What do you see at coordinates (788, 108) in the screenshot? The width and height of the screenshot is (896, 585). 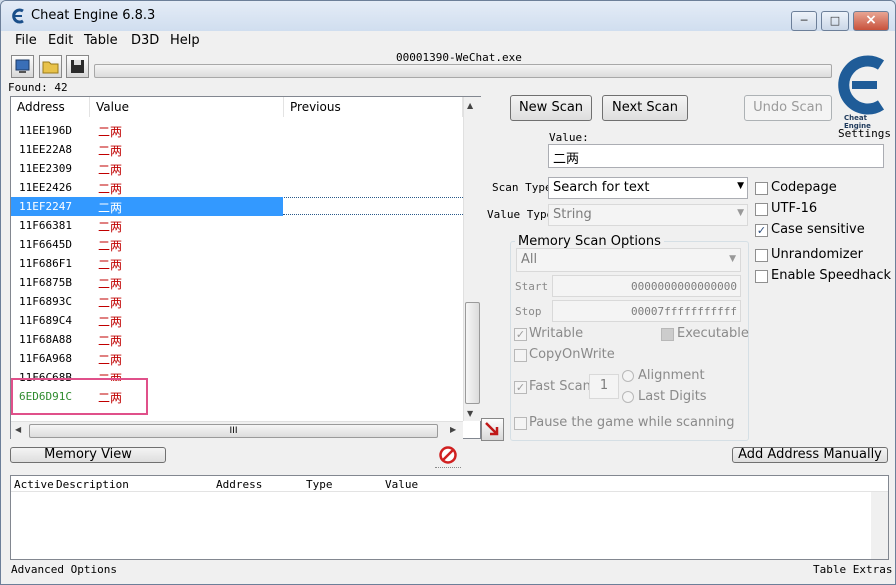 I see `undo-scan-button: Undo Scan` at bounding box center [788, 108].